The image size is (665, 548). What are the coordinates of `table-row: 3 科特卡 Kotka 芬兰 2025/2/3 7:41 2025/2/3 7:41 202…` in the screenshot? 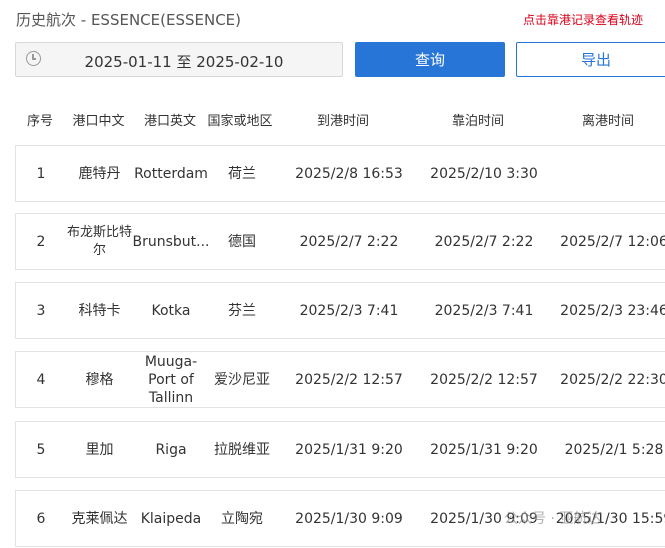 It's located at (340, 310).